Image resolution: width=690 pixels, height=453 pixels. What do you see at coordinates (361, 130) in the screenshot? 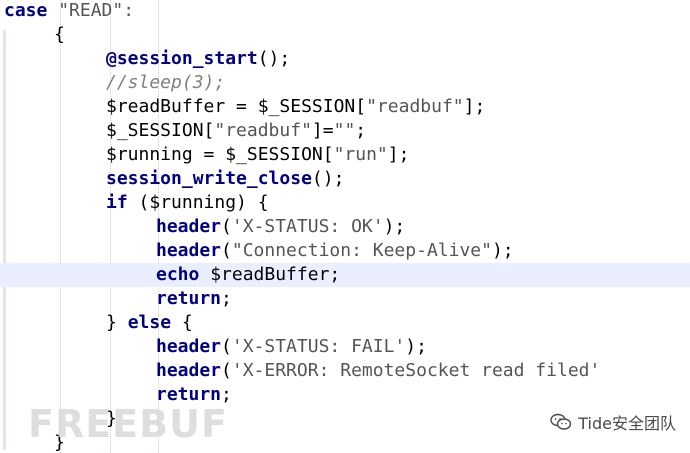
I see `plain-token: ;` at bounding box center [361, 130].